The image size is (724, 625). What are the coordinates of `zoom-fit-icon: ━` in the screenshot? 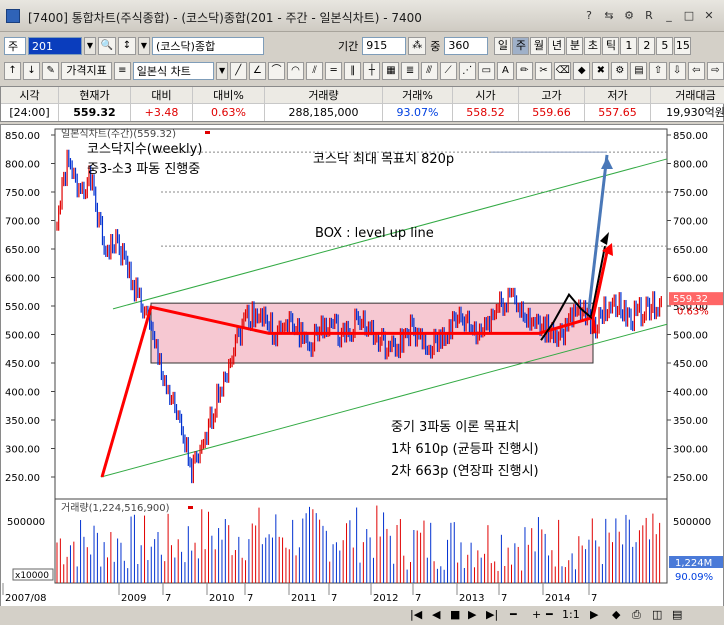 It's located at (549, 614).